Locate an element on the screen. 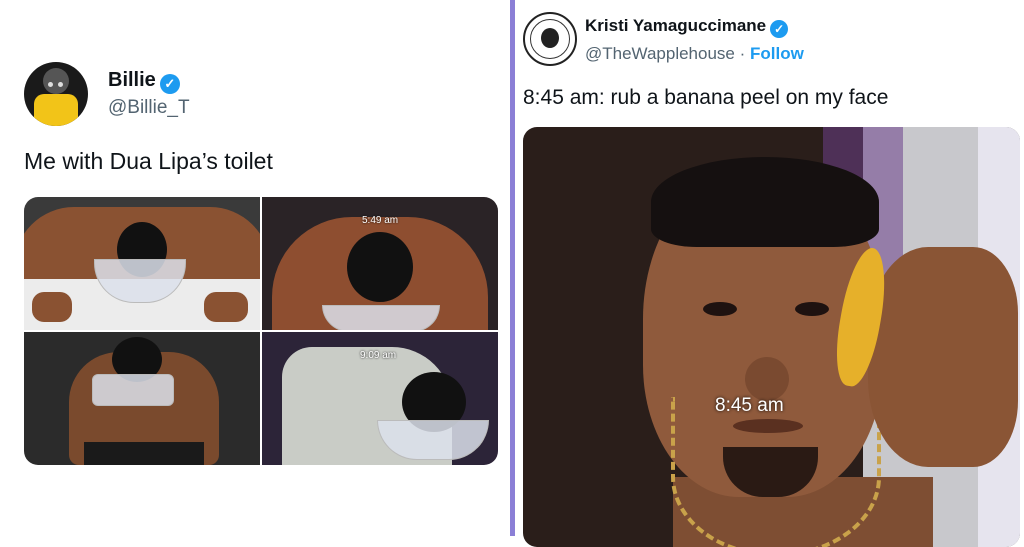 Image resolution: width=1024 pixels, height=547 pixels. billie-avatar is located at coordinates (56, 94).